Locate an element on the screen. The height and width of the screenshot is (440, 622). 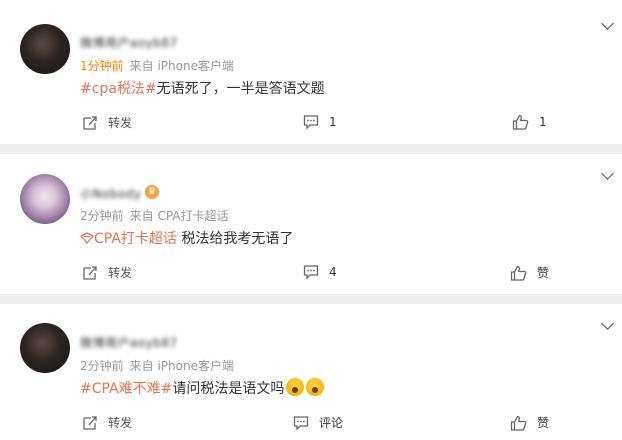
post-time: 1分钟前 is located at coordinates (102, 66).